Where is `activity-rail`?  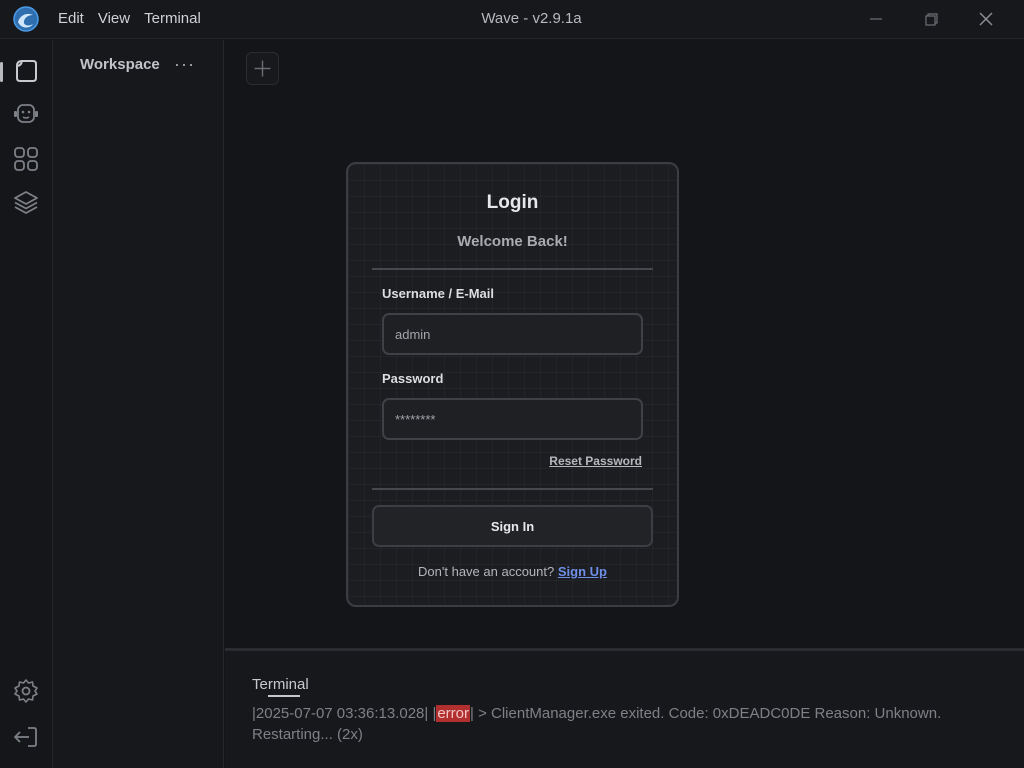
activity-rail is located at coordinates (26, 404).